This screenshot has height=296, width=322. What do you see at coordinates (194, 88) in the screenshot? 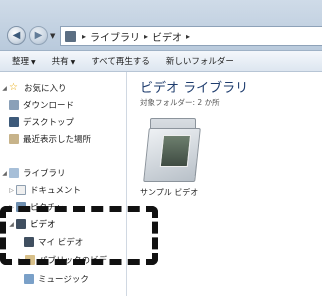
I see `library-title: ビデオ ライブラリ` at bounding box center [194, 88].